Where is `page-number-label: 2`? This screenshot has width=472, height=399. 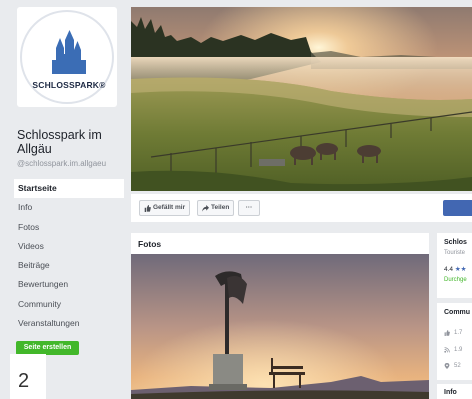
page-number-label: 2 is located at coordinates (28, 376).